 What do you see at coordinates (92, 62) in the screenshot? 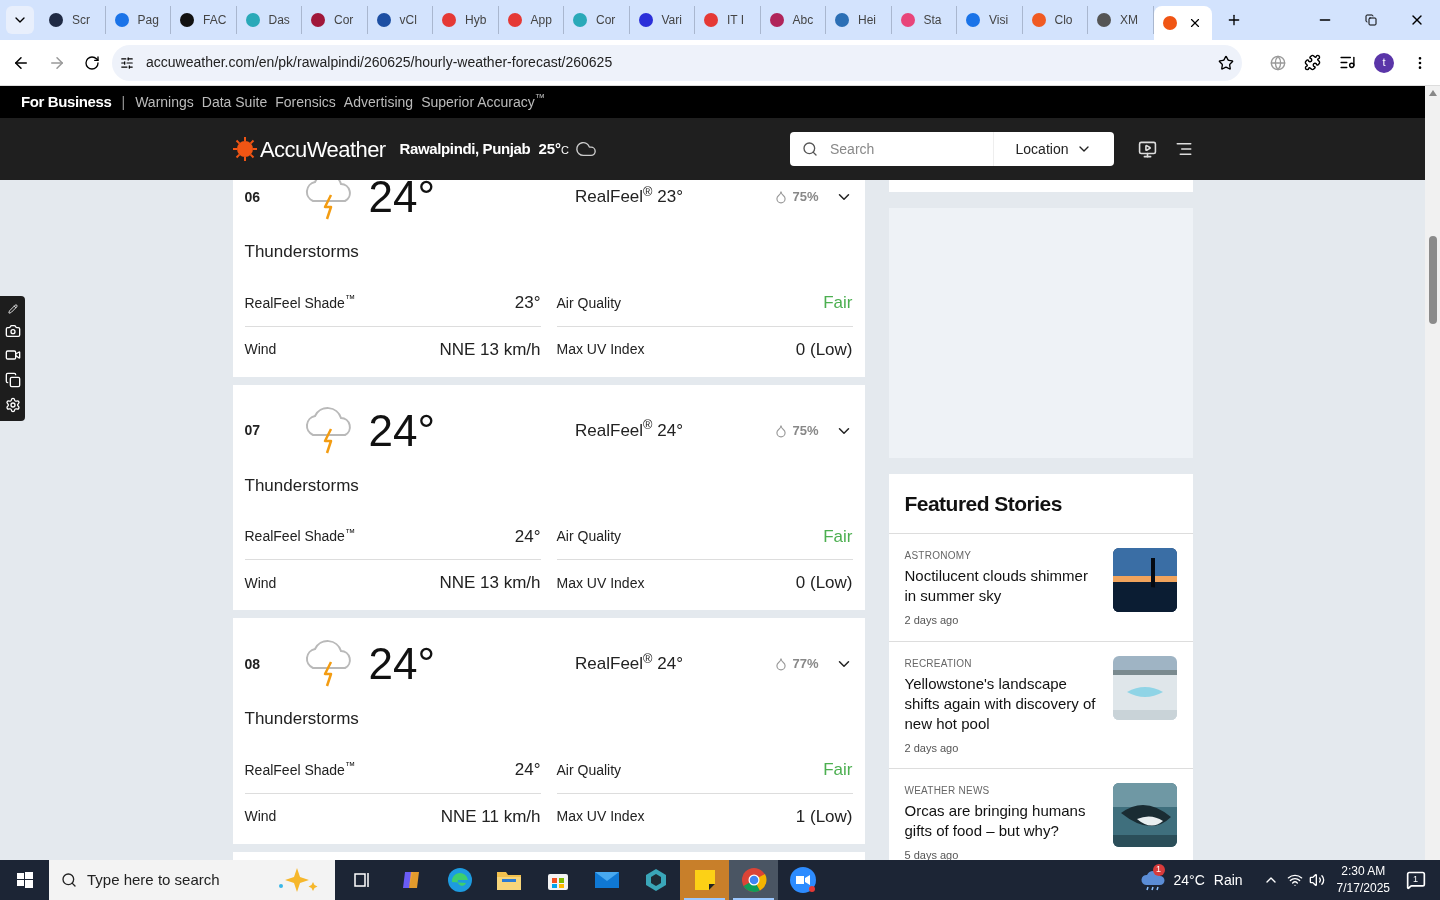
I see `reload-button` at bounding box center [92, 62].